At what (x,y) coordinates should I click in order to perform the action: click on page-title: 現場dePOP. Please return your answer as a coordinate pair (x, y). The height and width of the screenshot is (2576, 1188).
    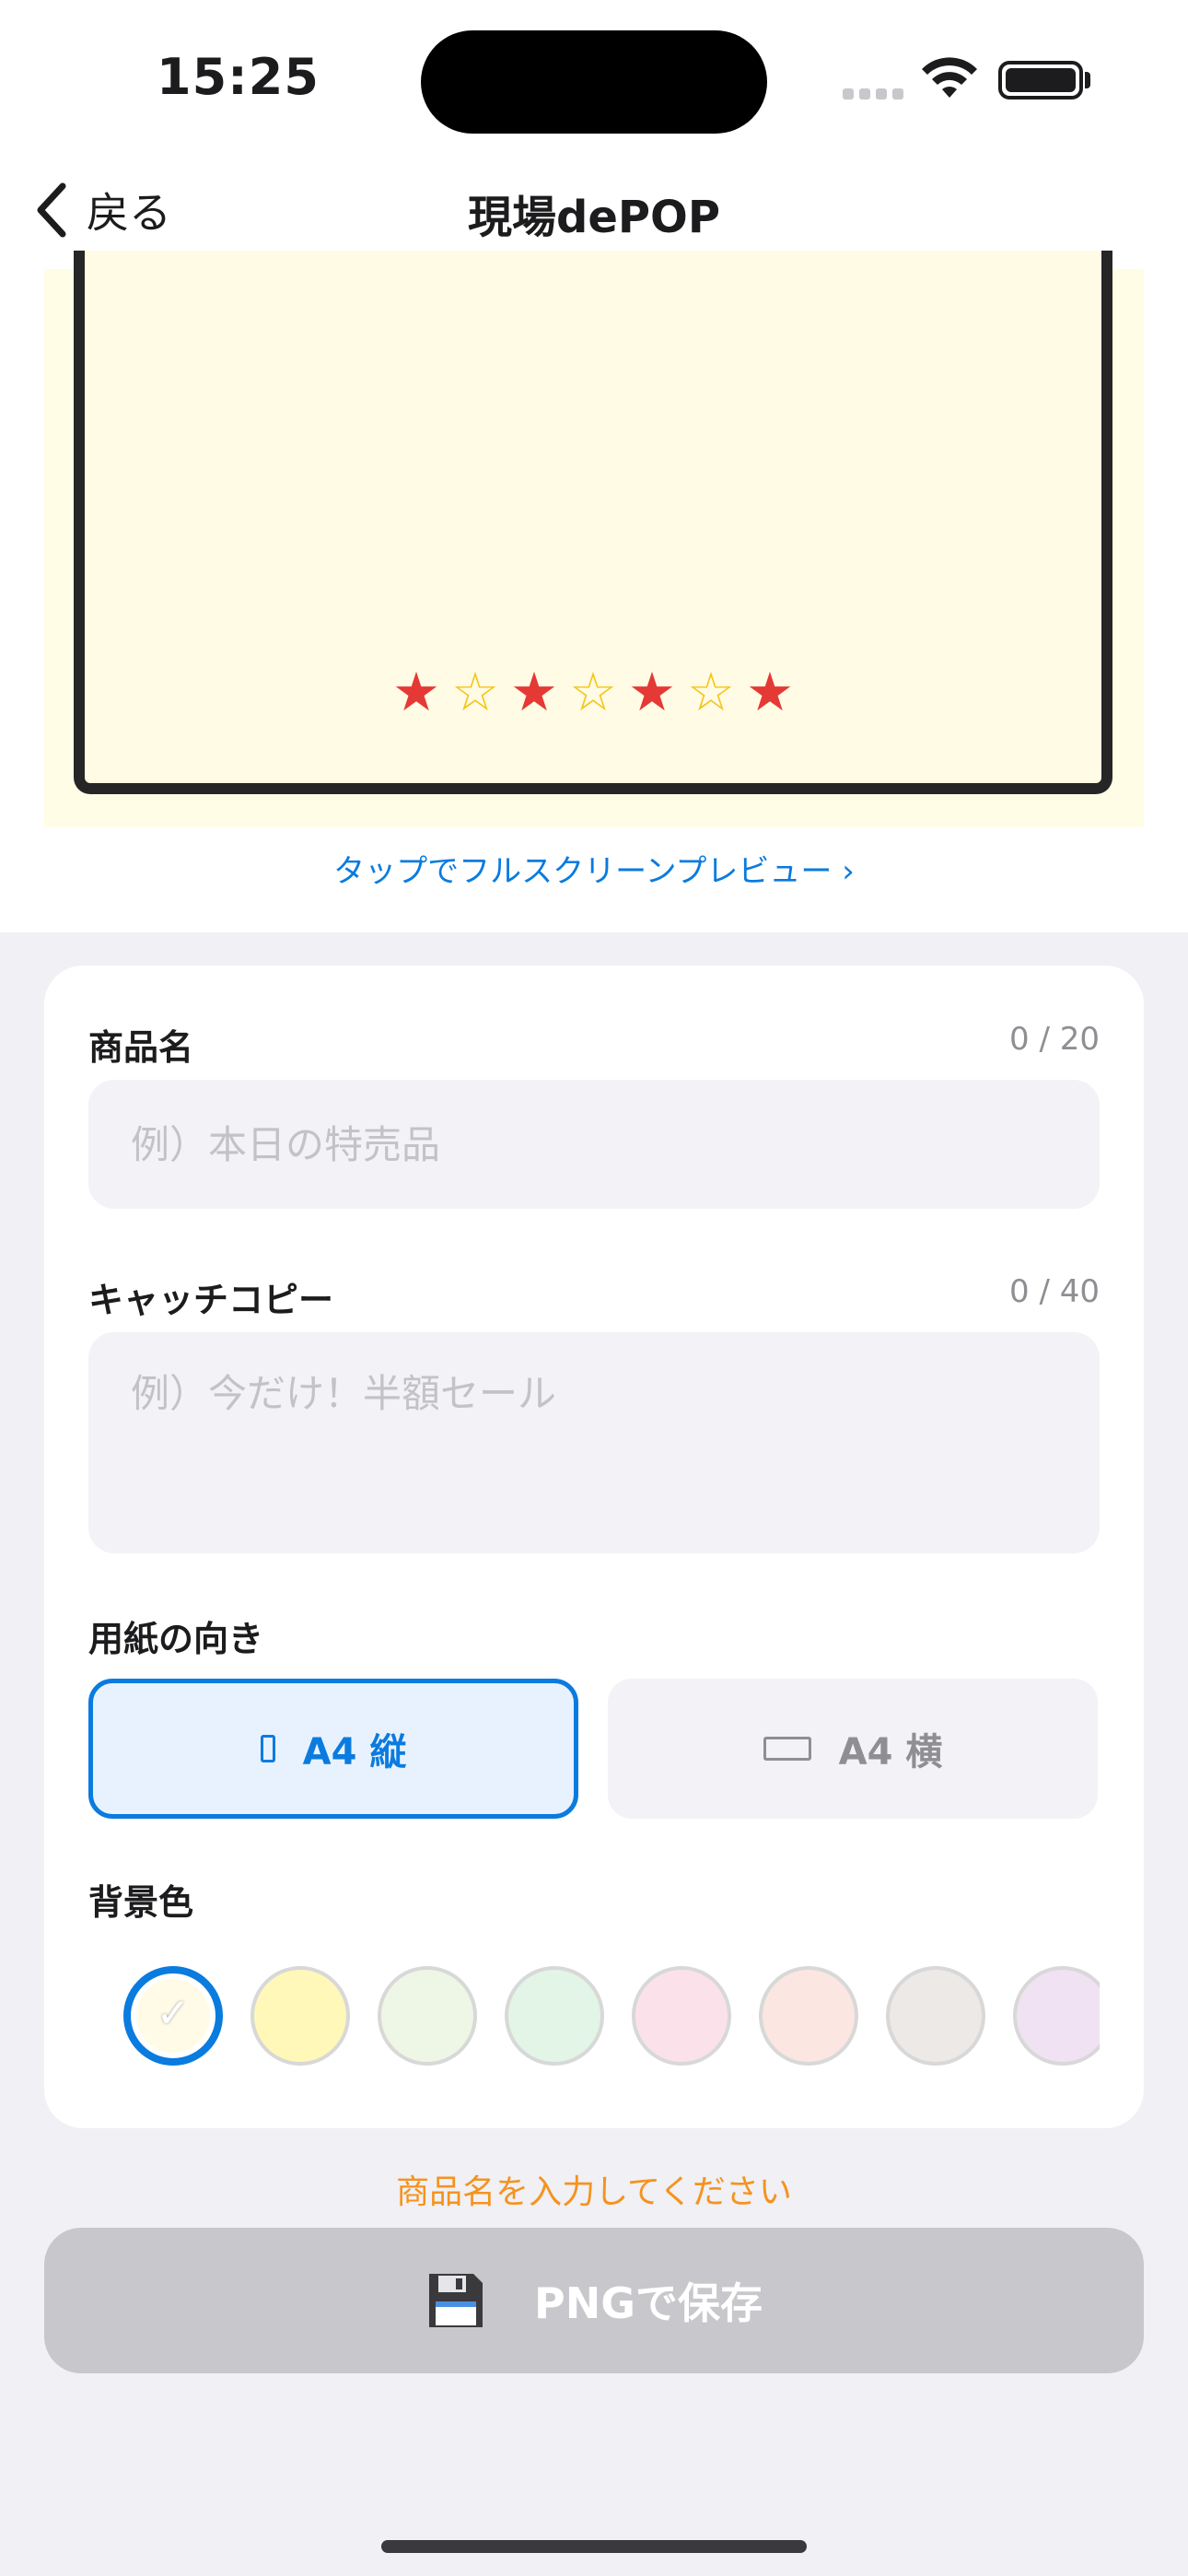
    Looking at the image, I should click on (594, 217).